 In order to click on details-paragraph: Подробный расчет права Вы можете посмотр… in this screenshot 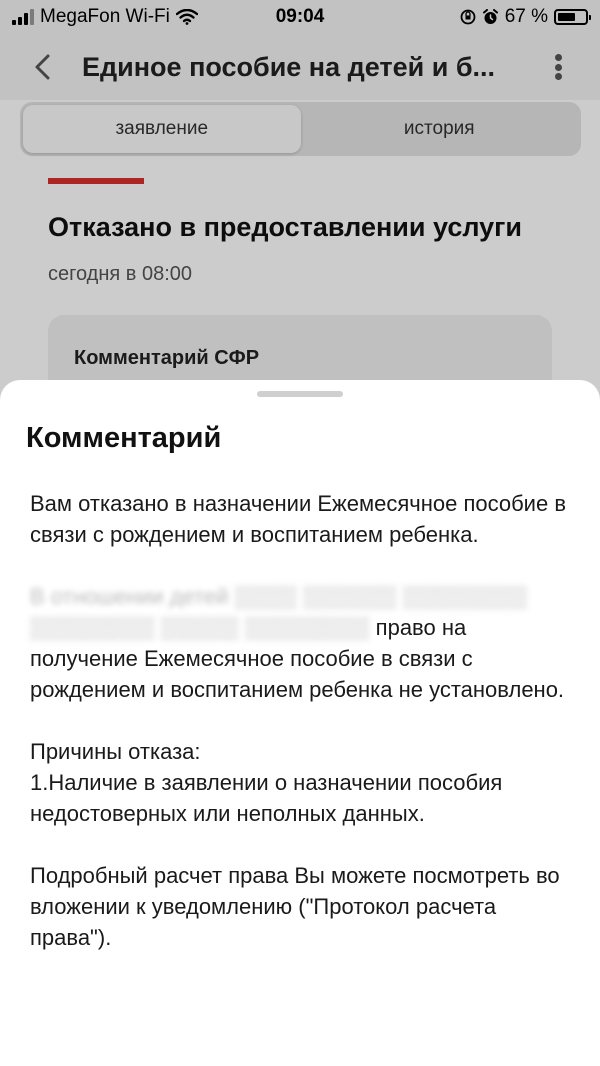, I will do `click(295, 906)`.